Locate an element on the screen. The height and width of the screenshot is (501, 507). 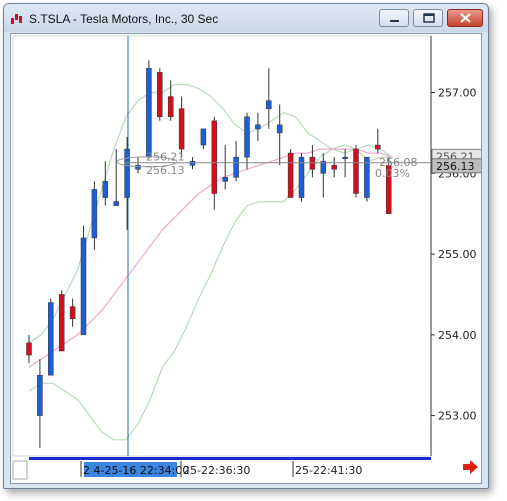
app-chart-icon is located at coordinates (16, 19).